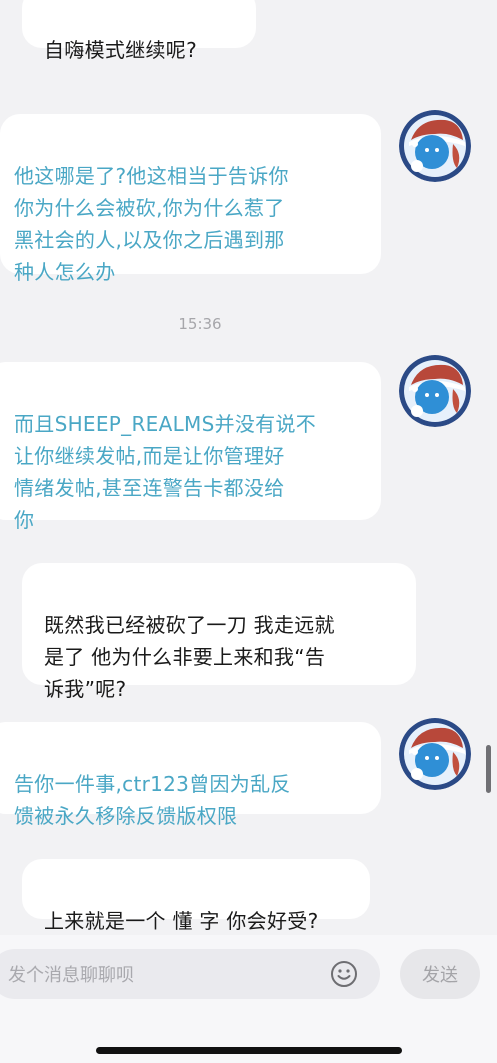  Describe the element at coordinates (196, 896) in the screenshot. I see `message-bubble-sent: 上来就是一个 懂 字 你会好受?` at that location.